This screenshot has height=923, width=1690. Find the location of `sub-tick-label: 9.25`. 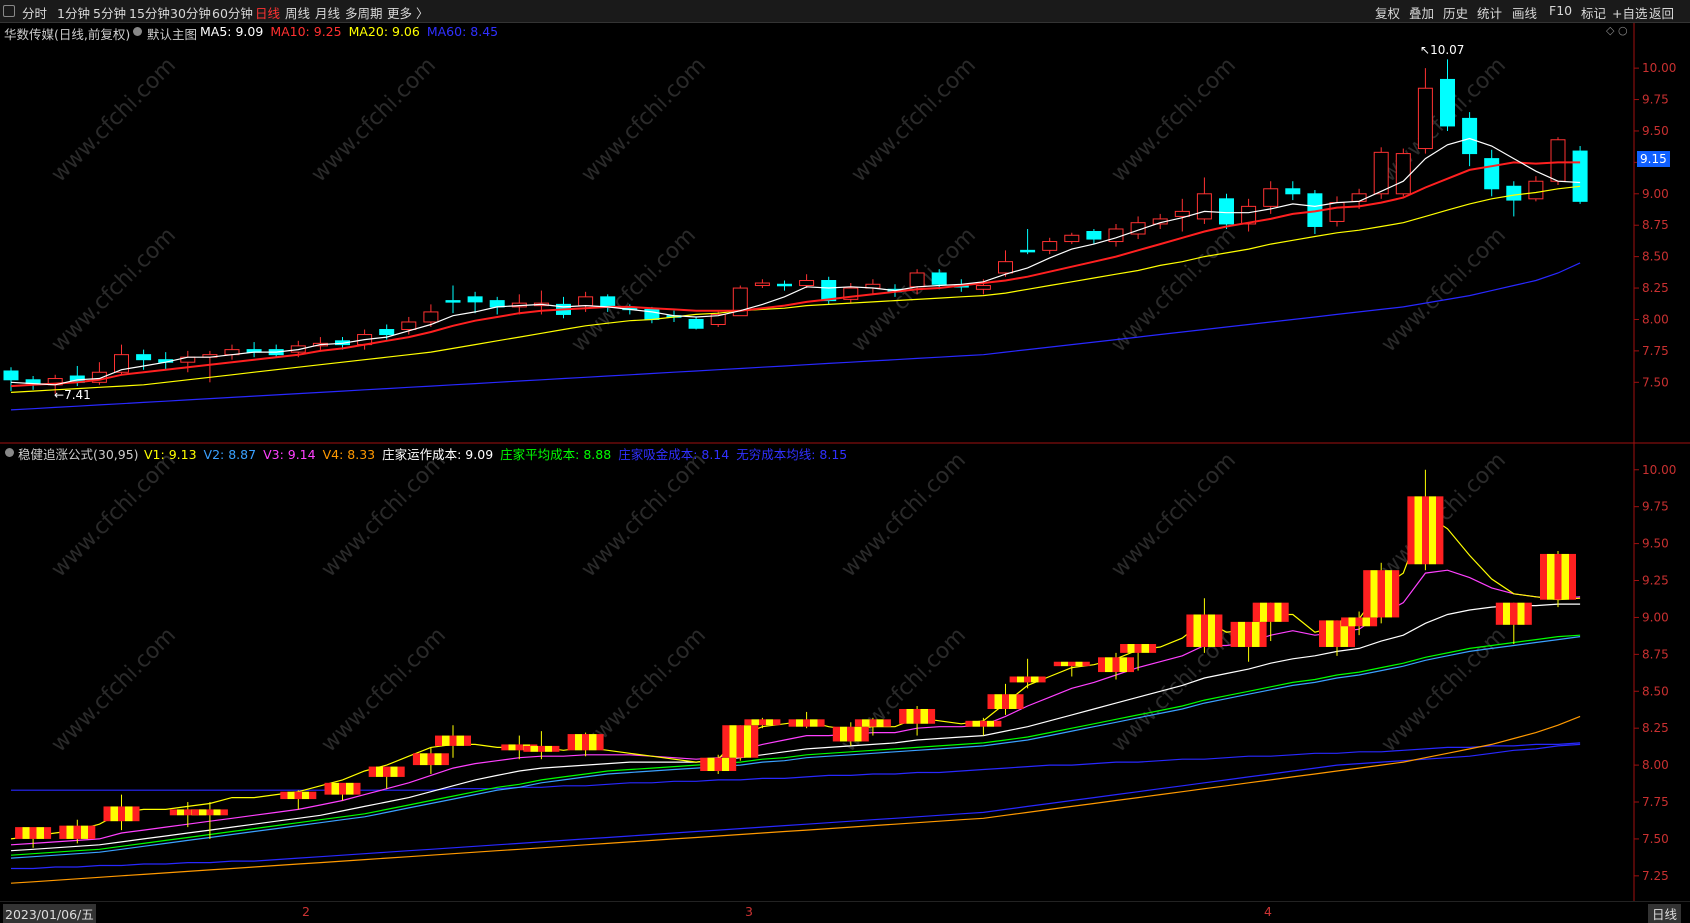

sub-tick-label: 9.25 is located at coordinates (1655, 581).